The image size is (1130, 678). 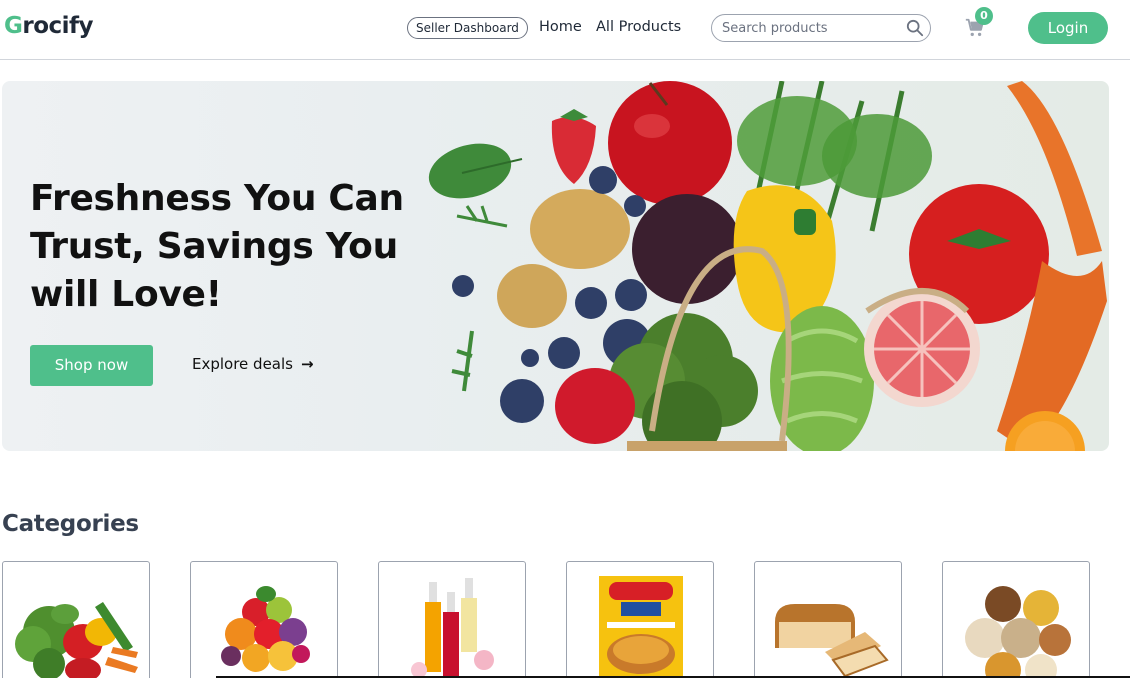 I want to click on brand-logo: Grocify, so click(x=49, y=26).